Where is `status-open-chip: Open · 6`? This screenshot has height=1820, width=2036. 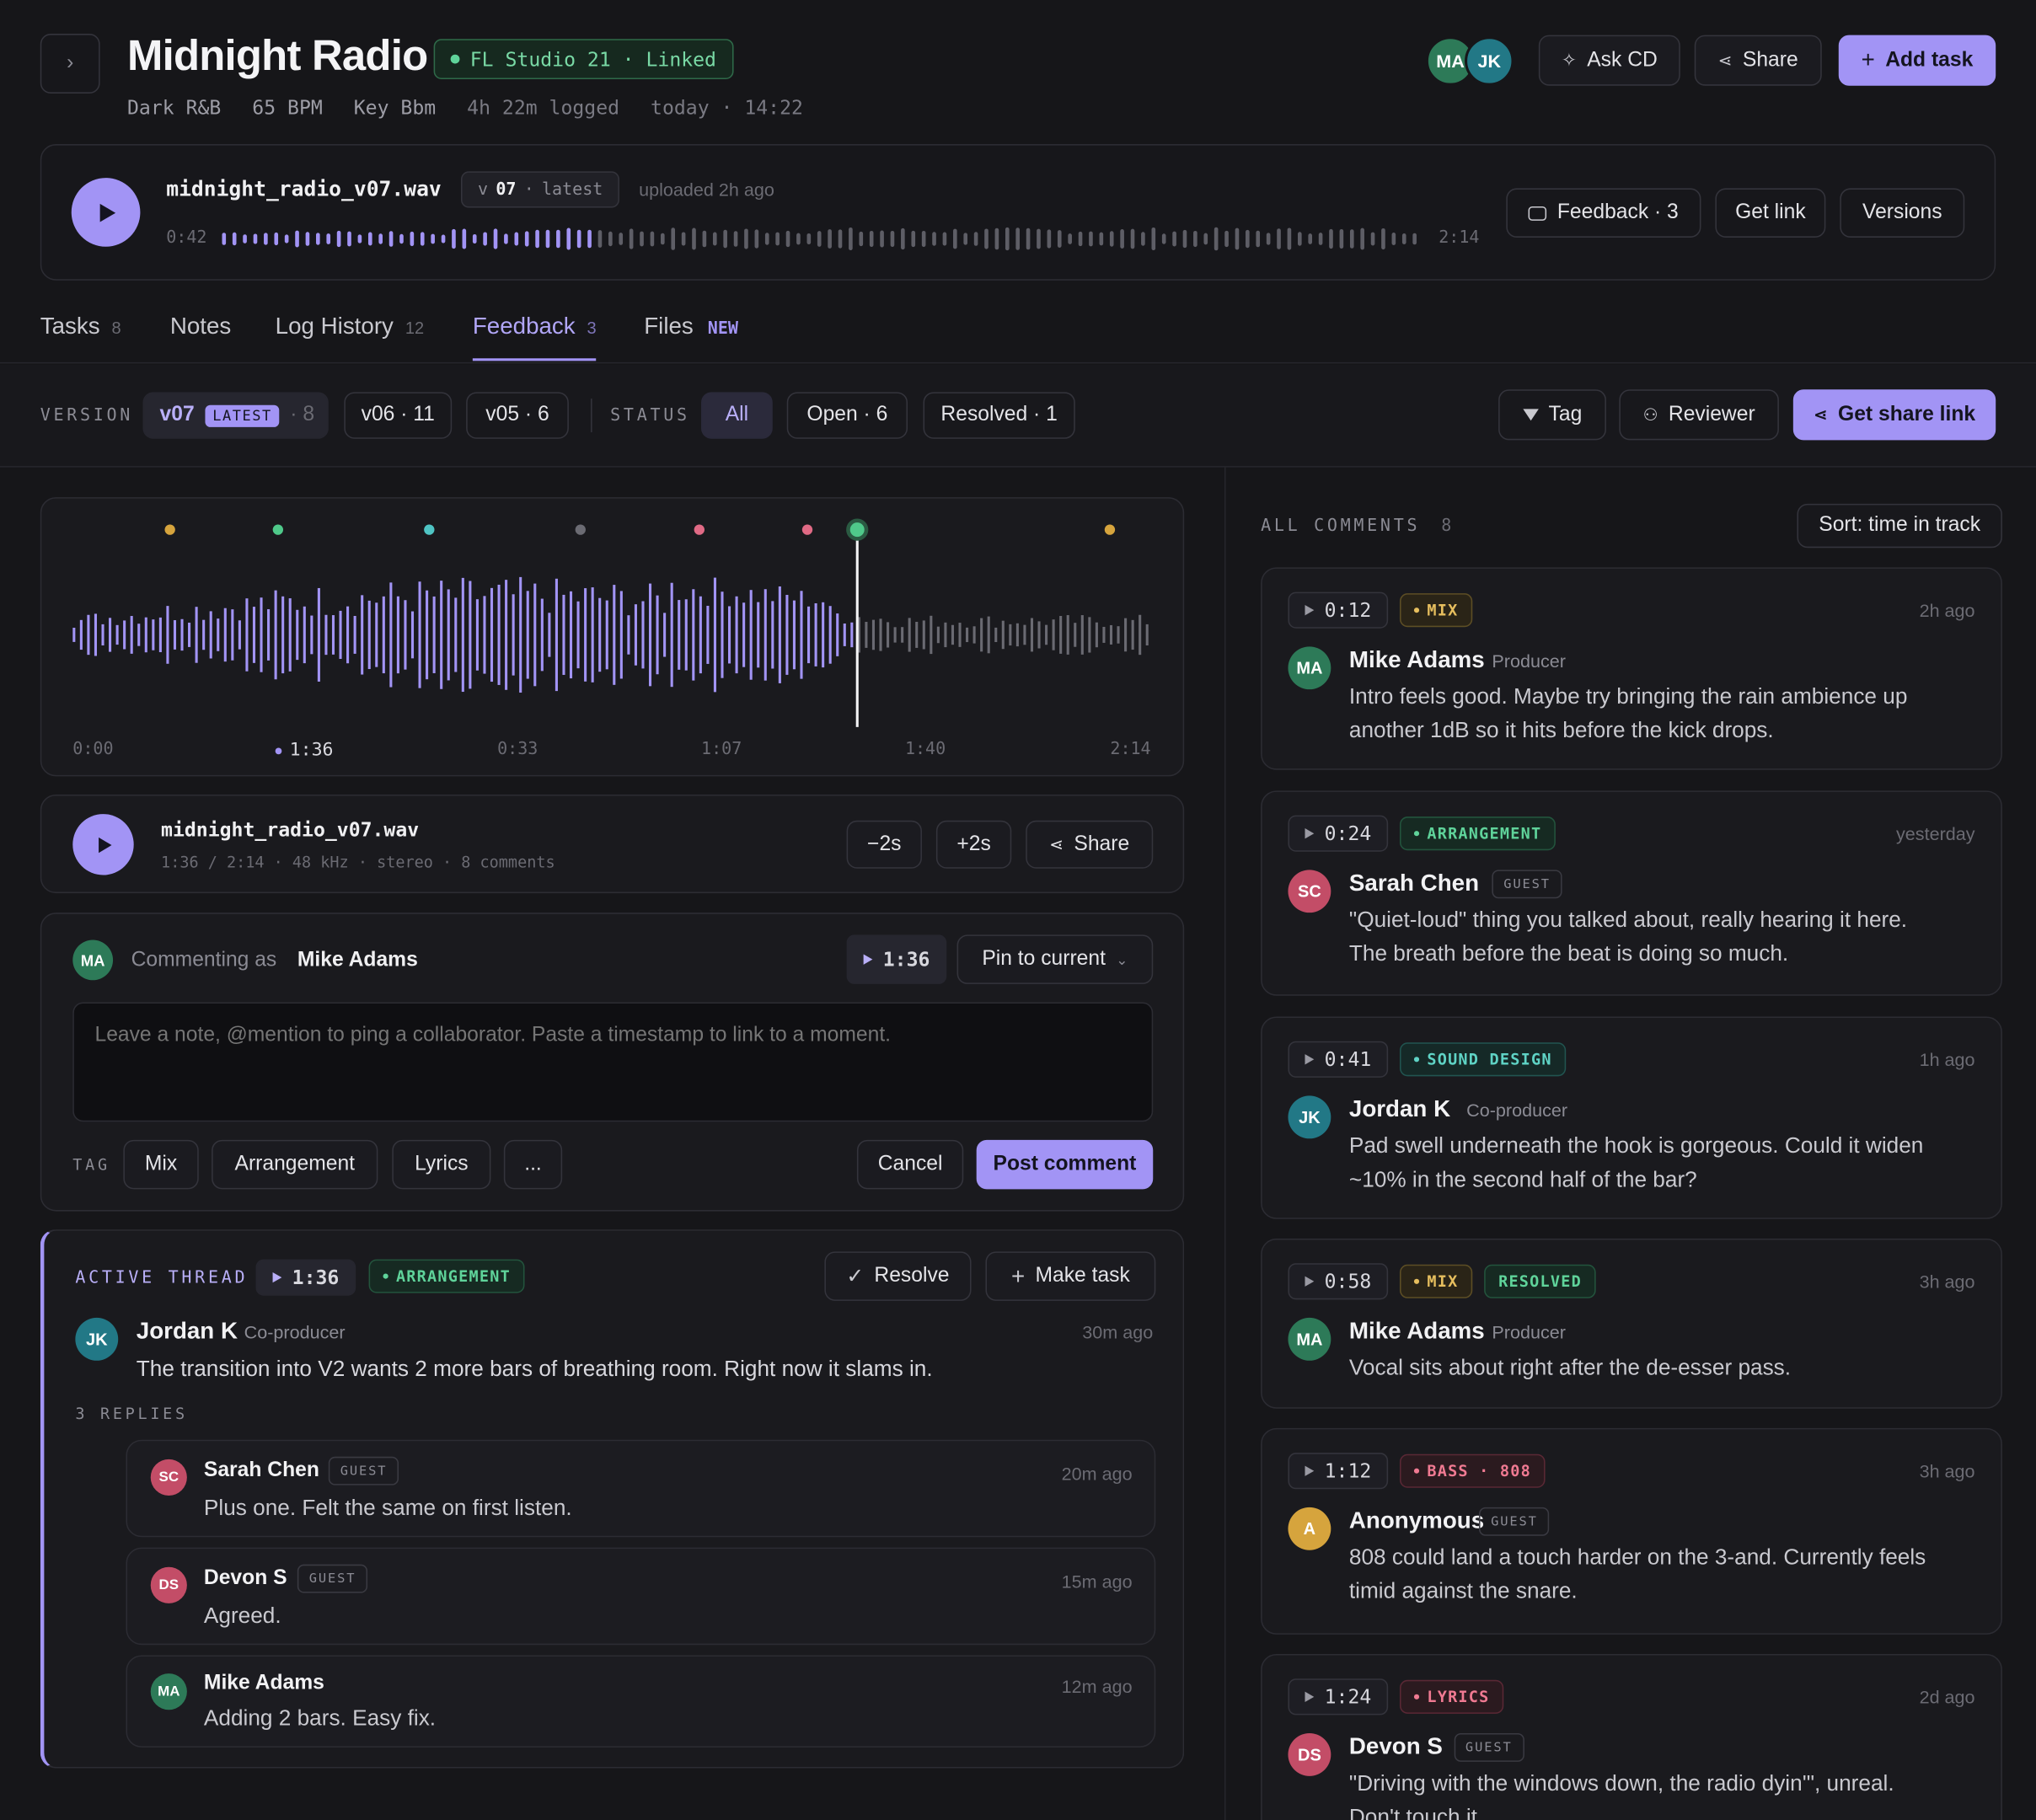
status-open-chip: Open · 6 is located at coordinates (847, 415).